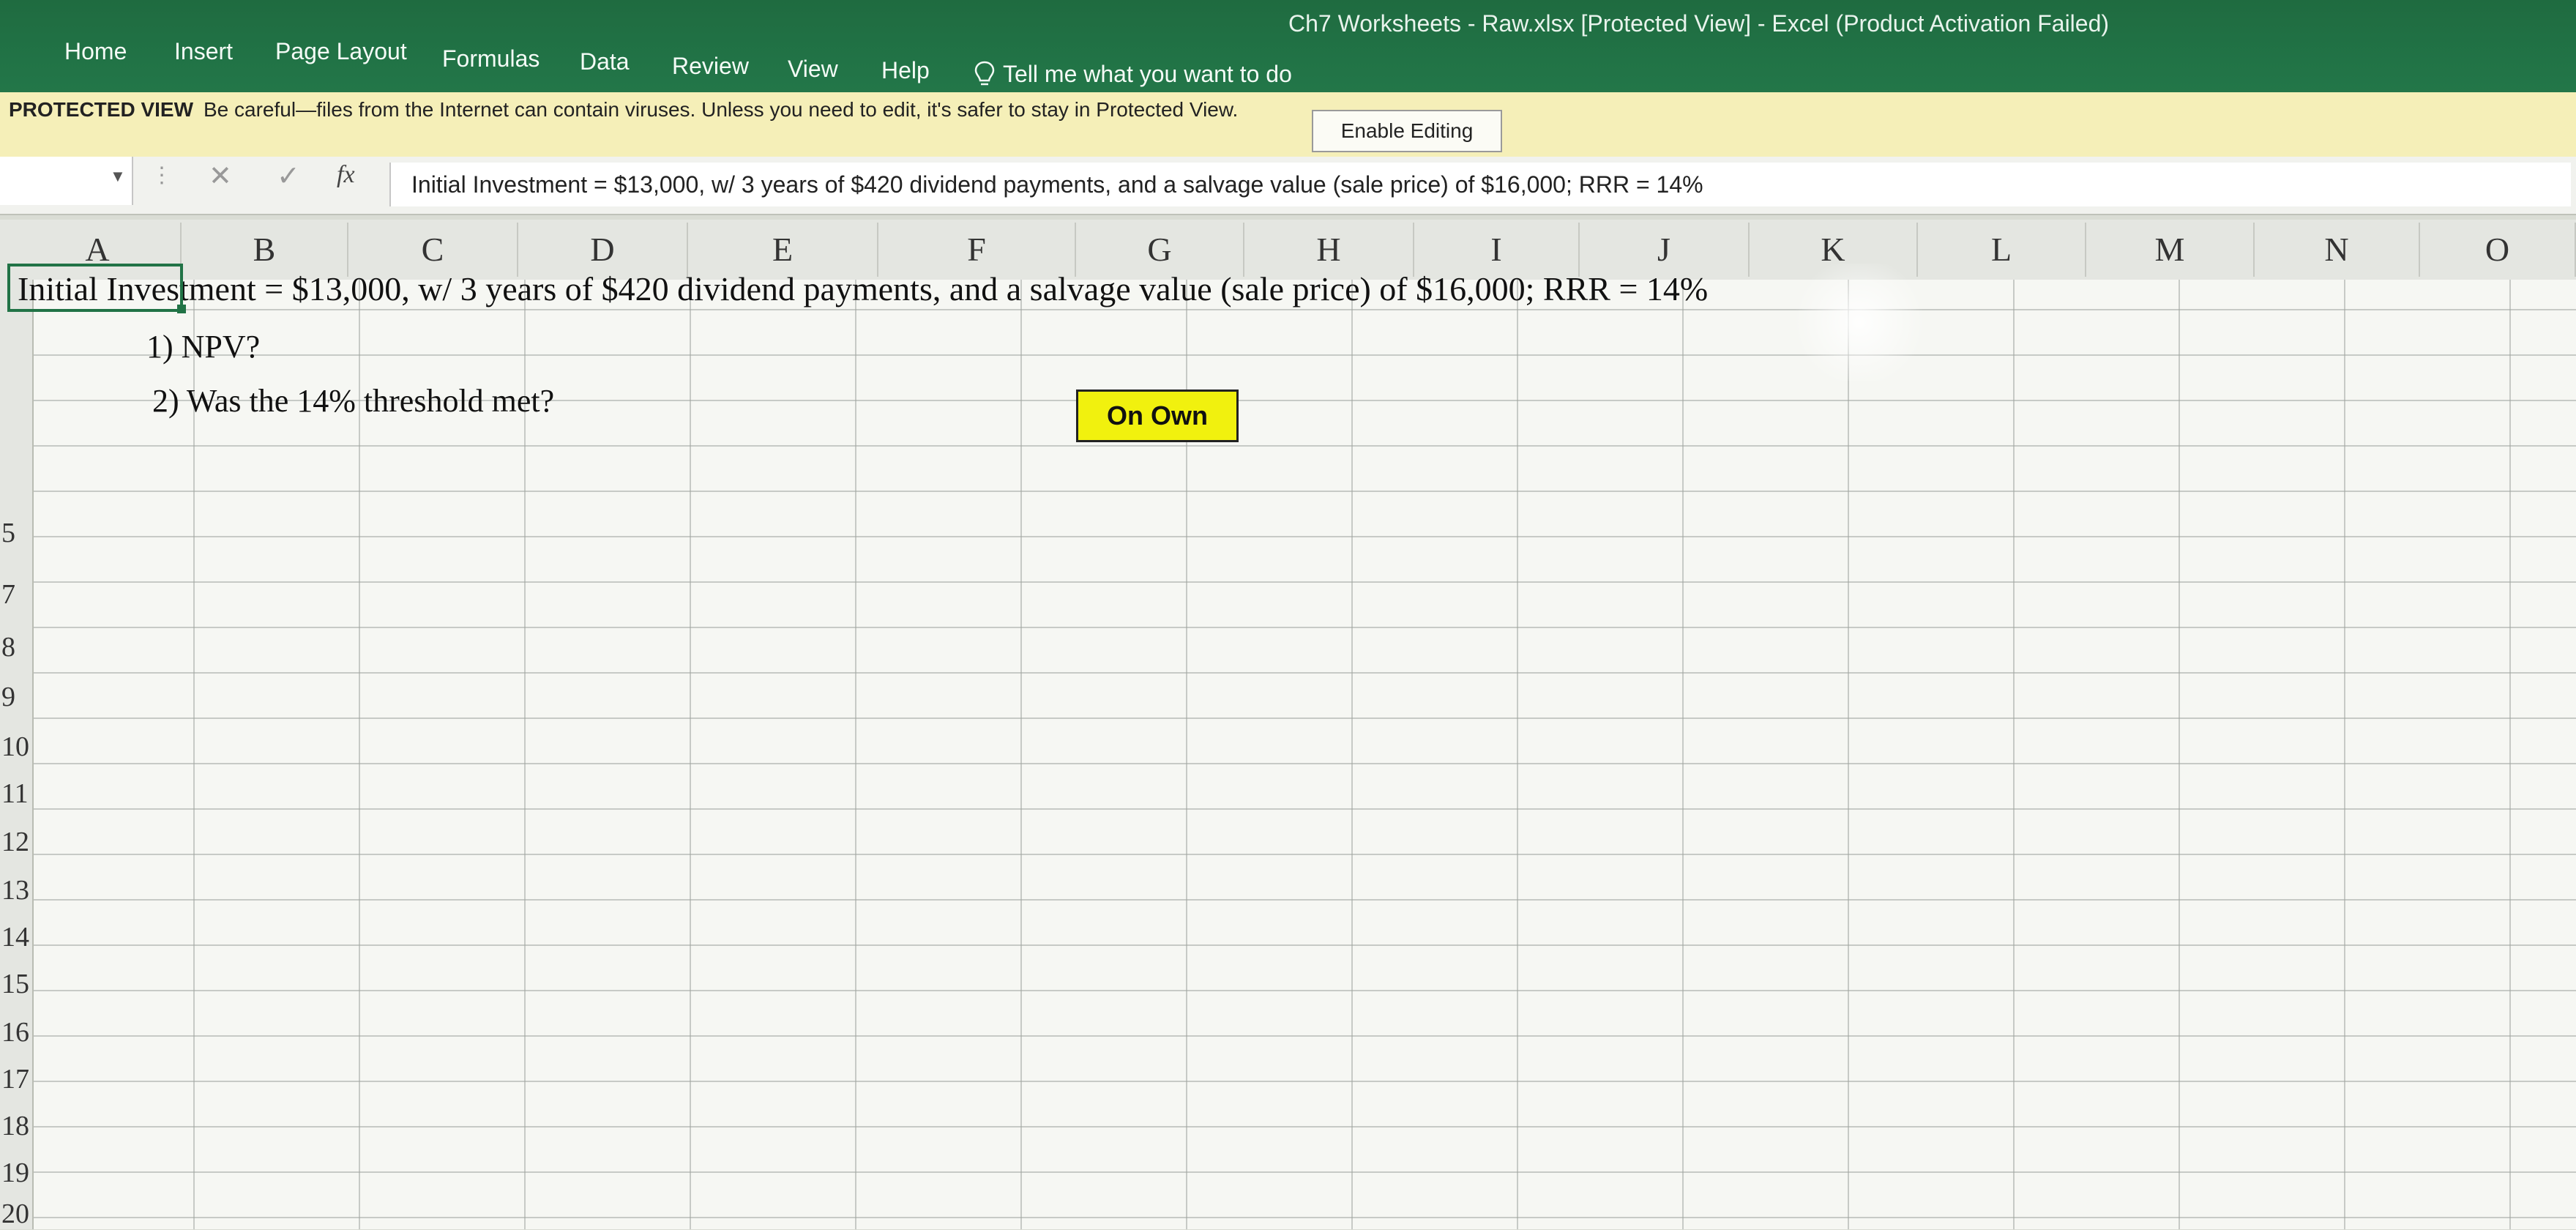 The image size is (2576, 1230). I want to click on screen-glare, so click(1859, 322).